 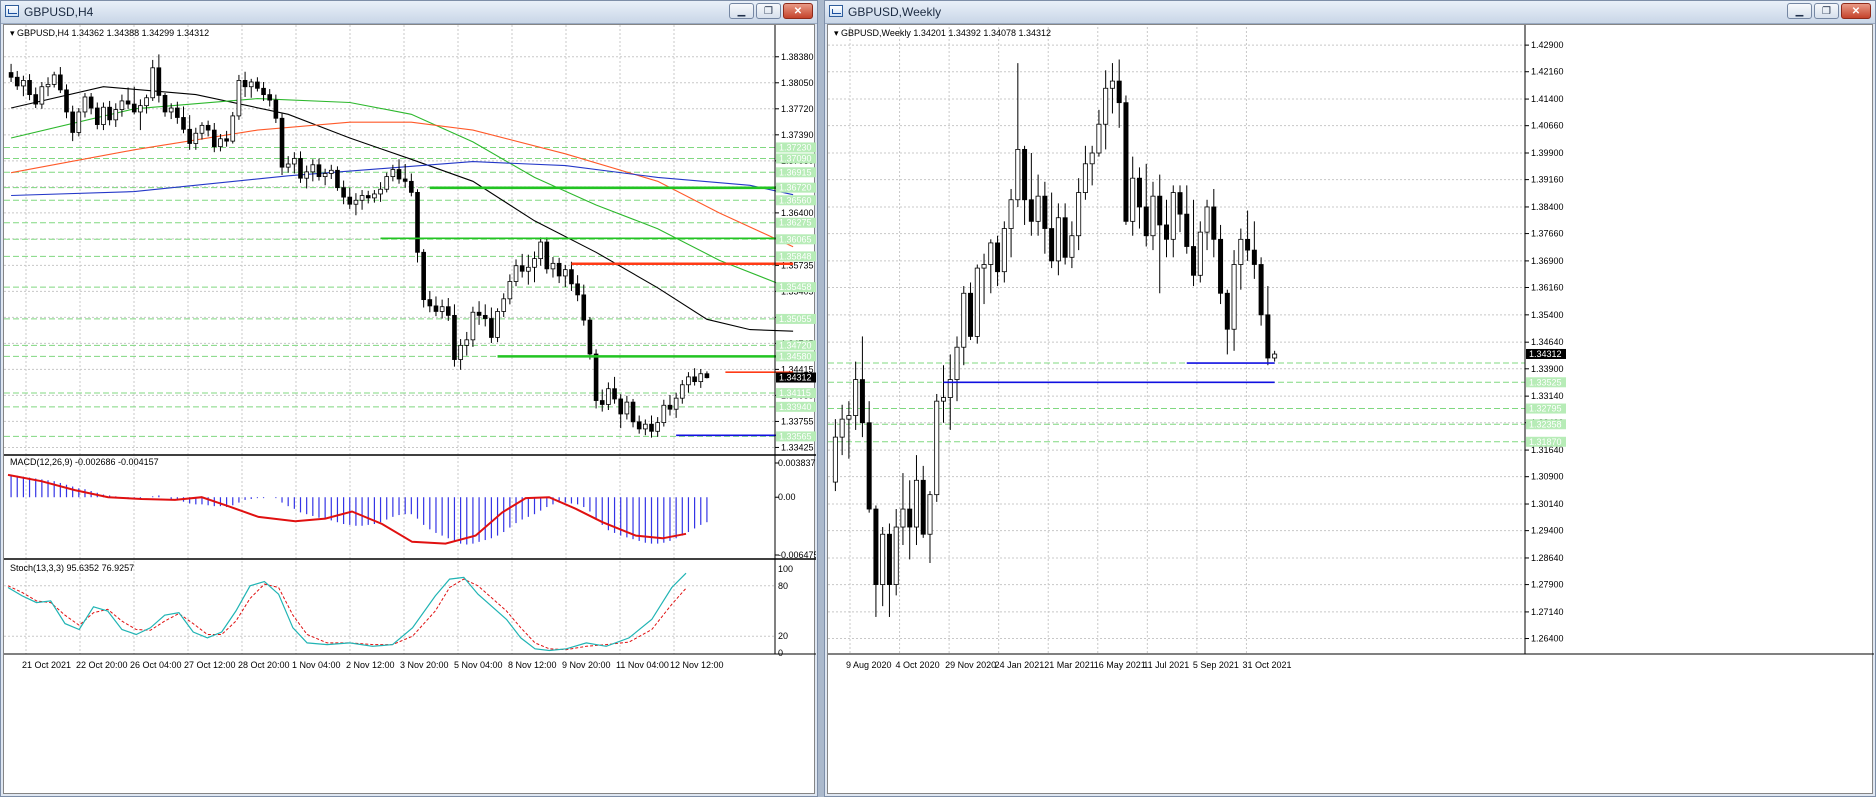 What do you see at coordinates (970, 665) in the screenshot?
I see `x-axis-label: 29 Nov 2020` at bounding box center [970, 665].